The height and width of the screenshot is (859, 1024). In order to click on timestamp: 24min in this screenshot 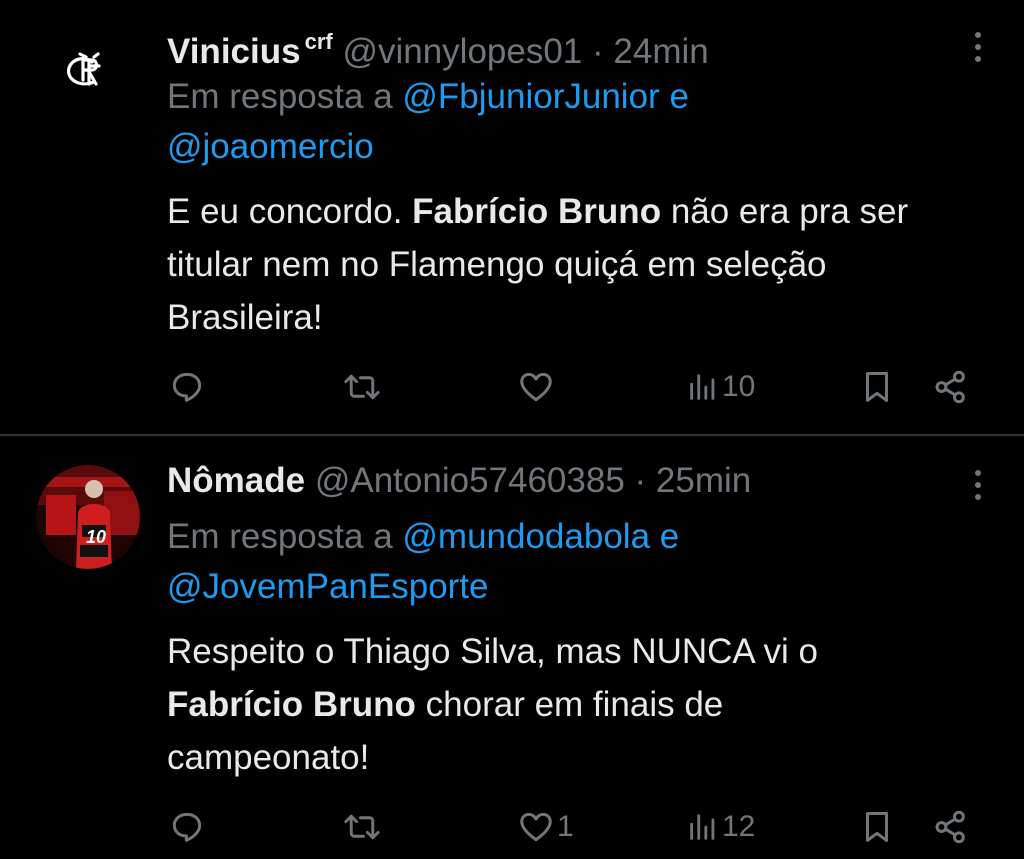, I will do `click(660, 51)`.